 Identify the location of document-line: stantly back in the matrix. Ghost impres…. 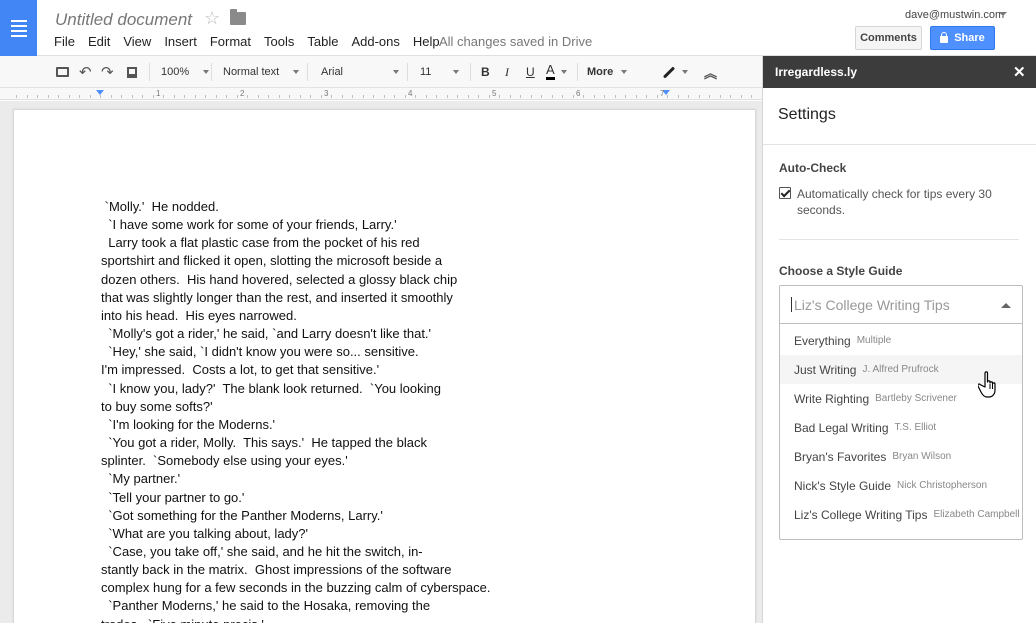
(296, 570).